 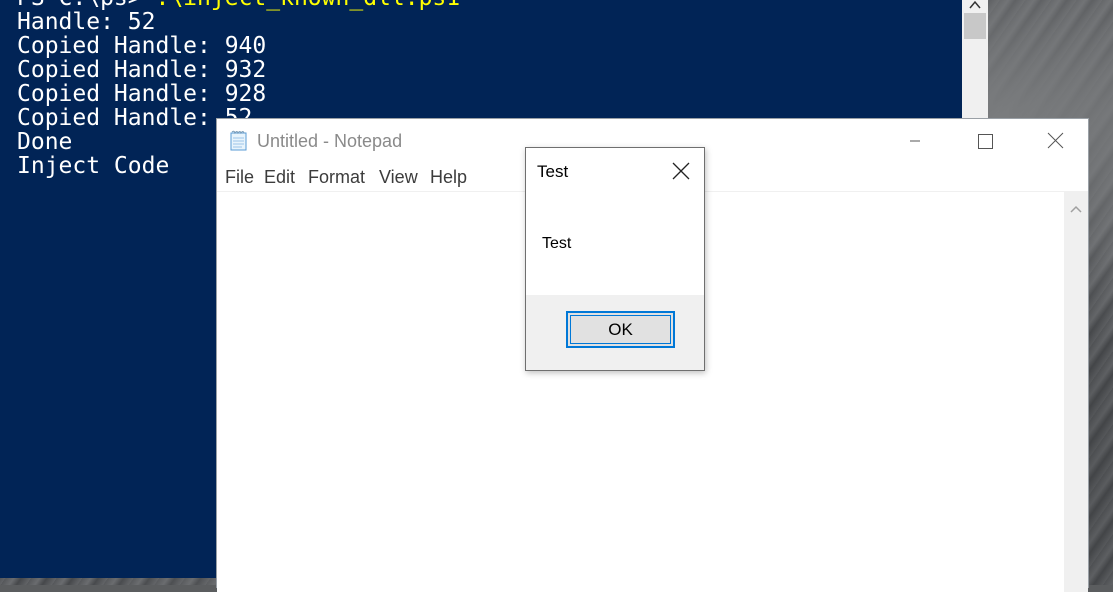 I want to click on menu-file: File, so click(x=239, y=177).